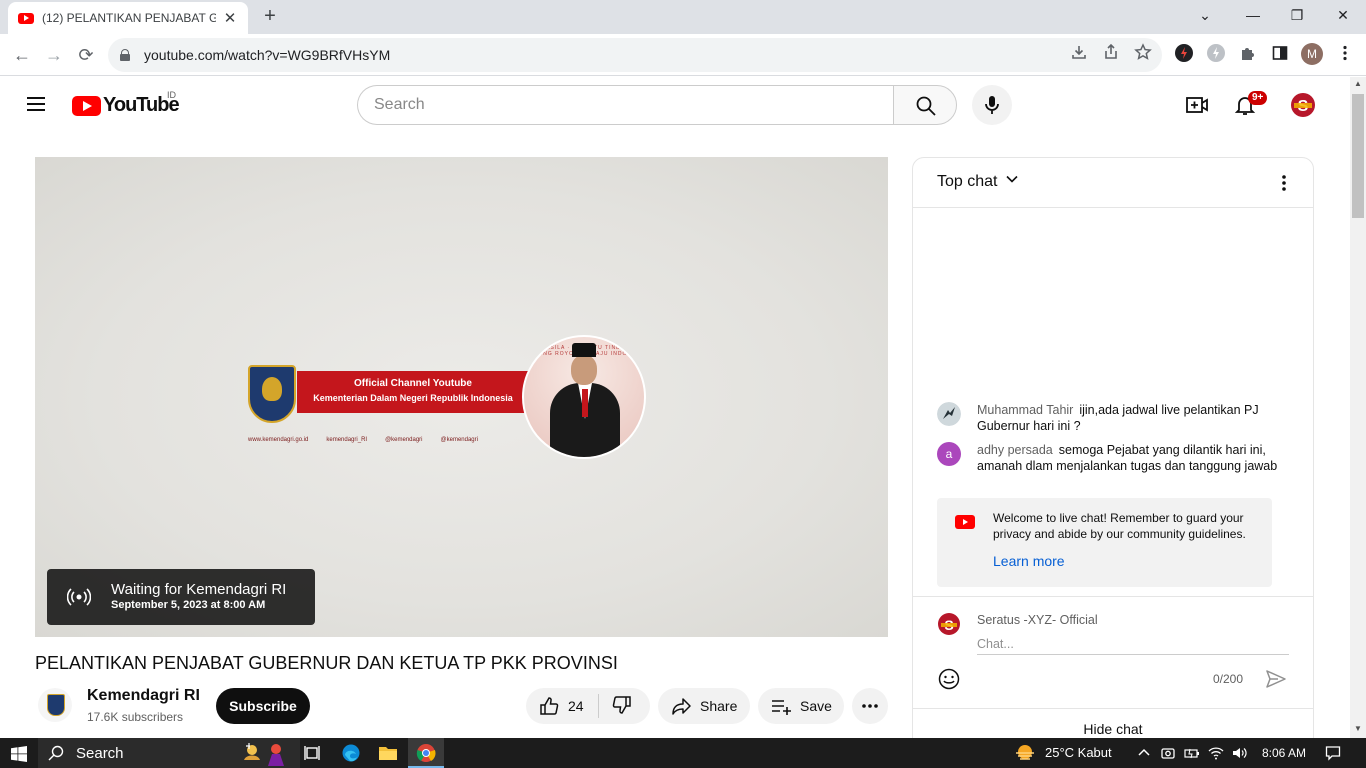 The image size is (1366, 768). Describe the element at coordinates (683, 753) in the screenshot. I see `windows-taskbar: Search 25°C Kabut 8:06 AM` at that location.